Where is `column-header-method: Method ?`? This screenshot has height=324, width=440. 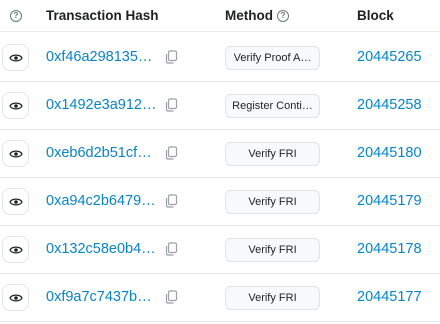 column-header-method: Method ? is located at coordinates (257, 15).